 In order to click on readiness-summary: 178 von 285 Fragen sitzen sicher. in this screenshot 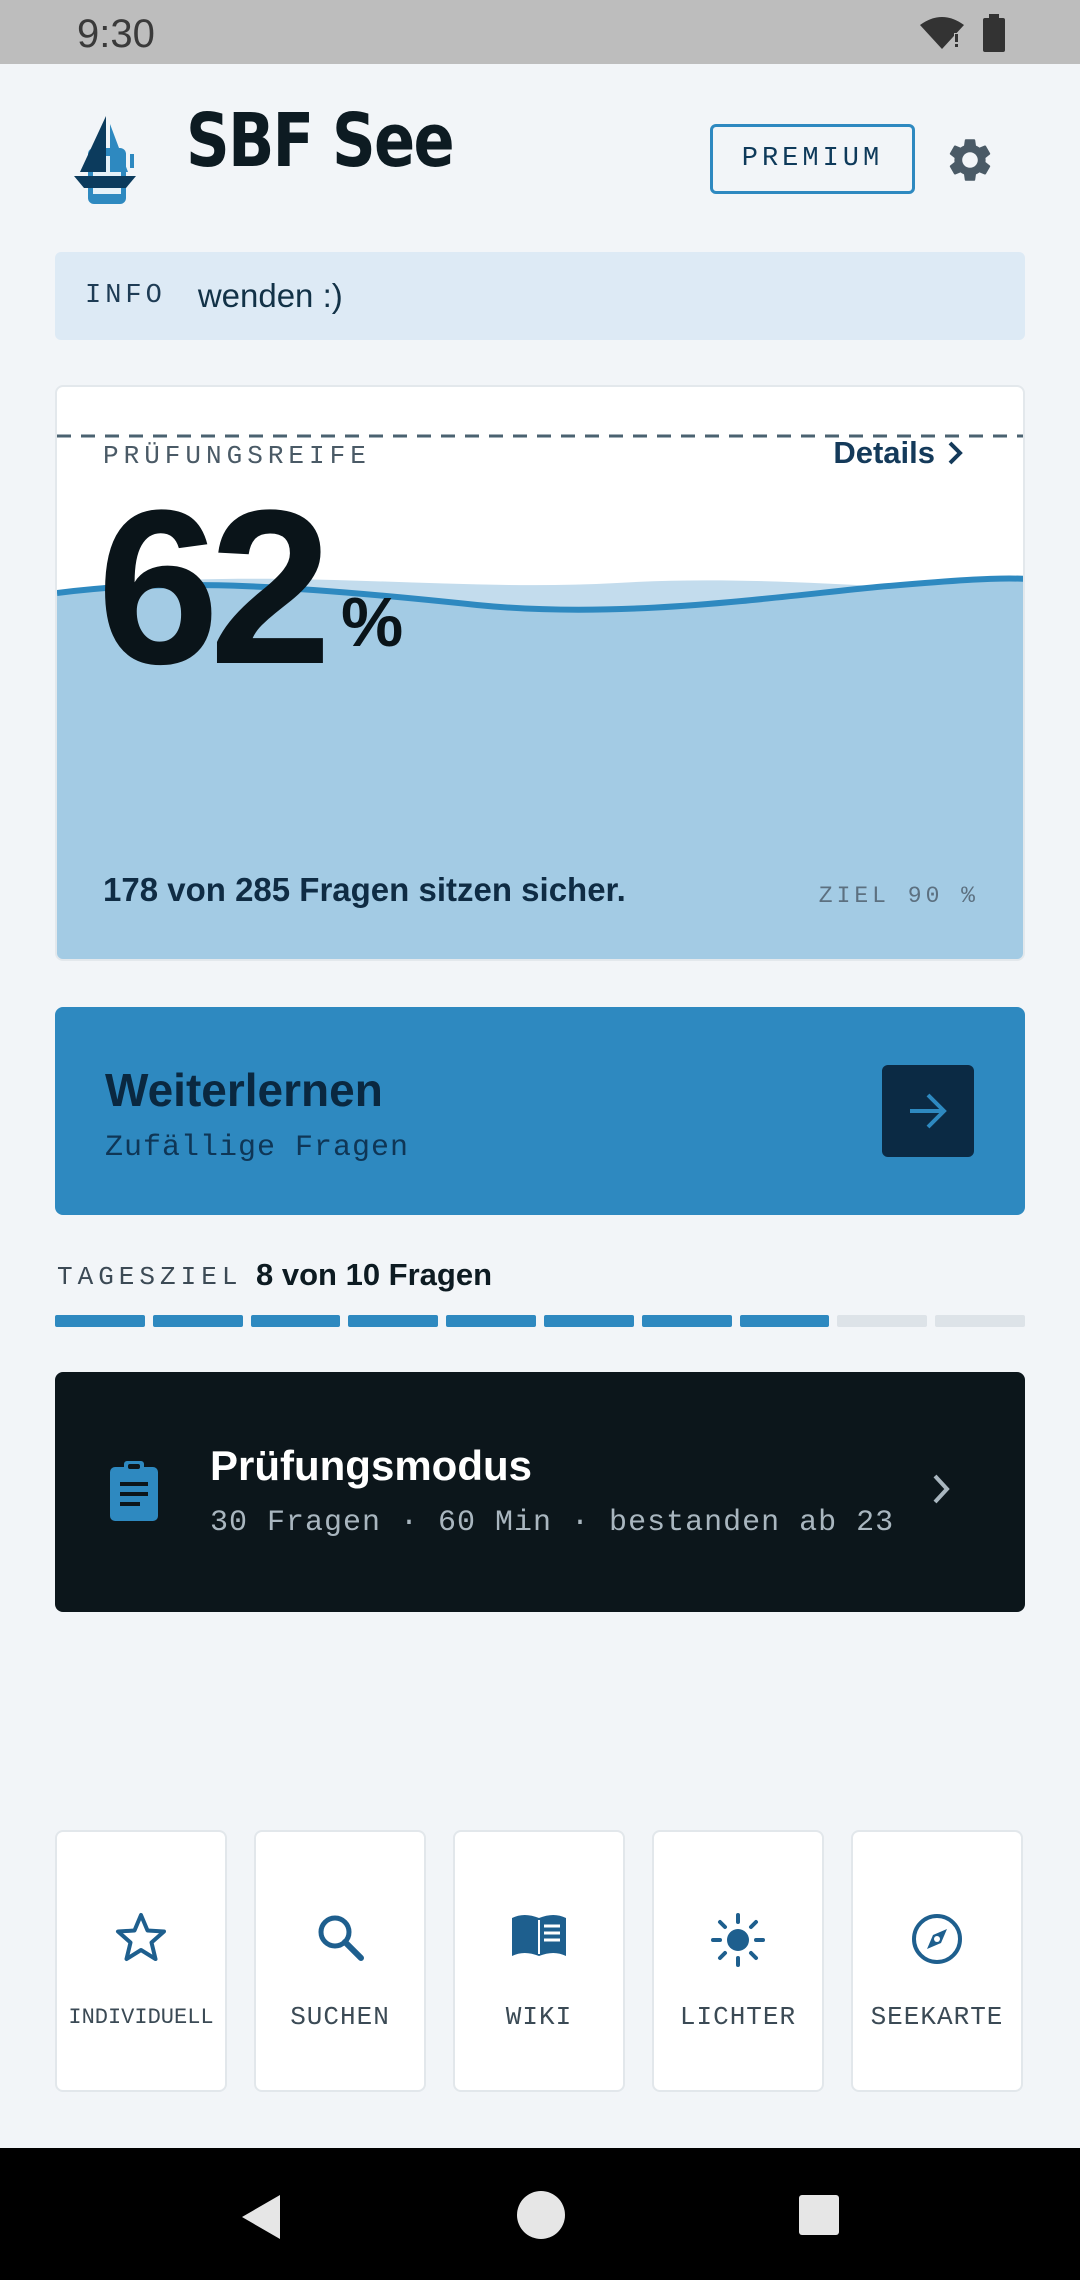, I will do `click(364, 889)`.